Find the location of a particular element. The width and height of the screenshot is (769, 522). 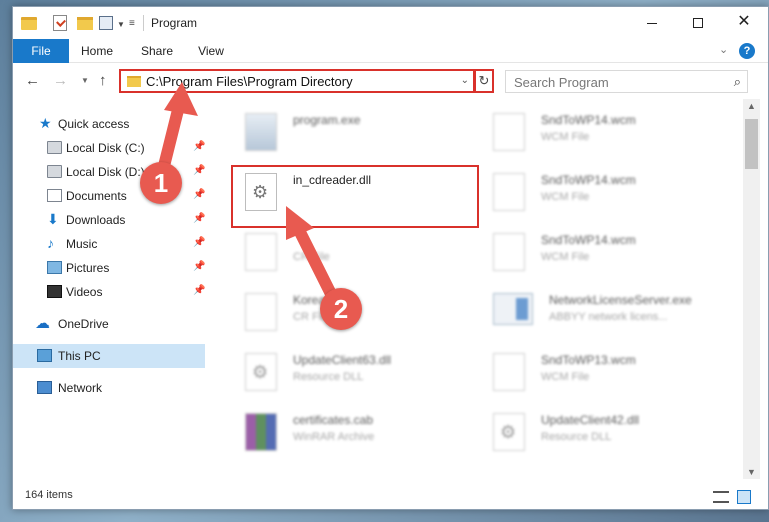

window-title: Program is located at coordinates (174, 23).